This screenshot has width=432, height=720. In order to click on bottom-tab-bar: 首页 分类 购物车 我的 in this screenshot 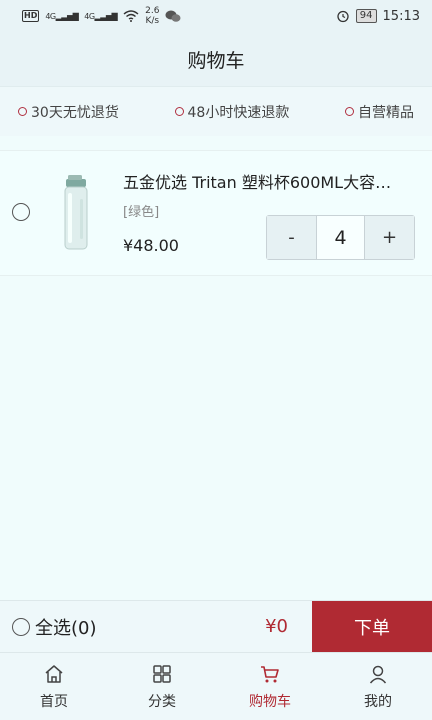, I will do `click(216, 686)`.